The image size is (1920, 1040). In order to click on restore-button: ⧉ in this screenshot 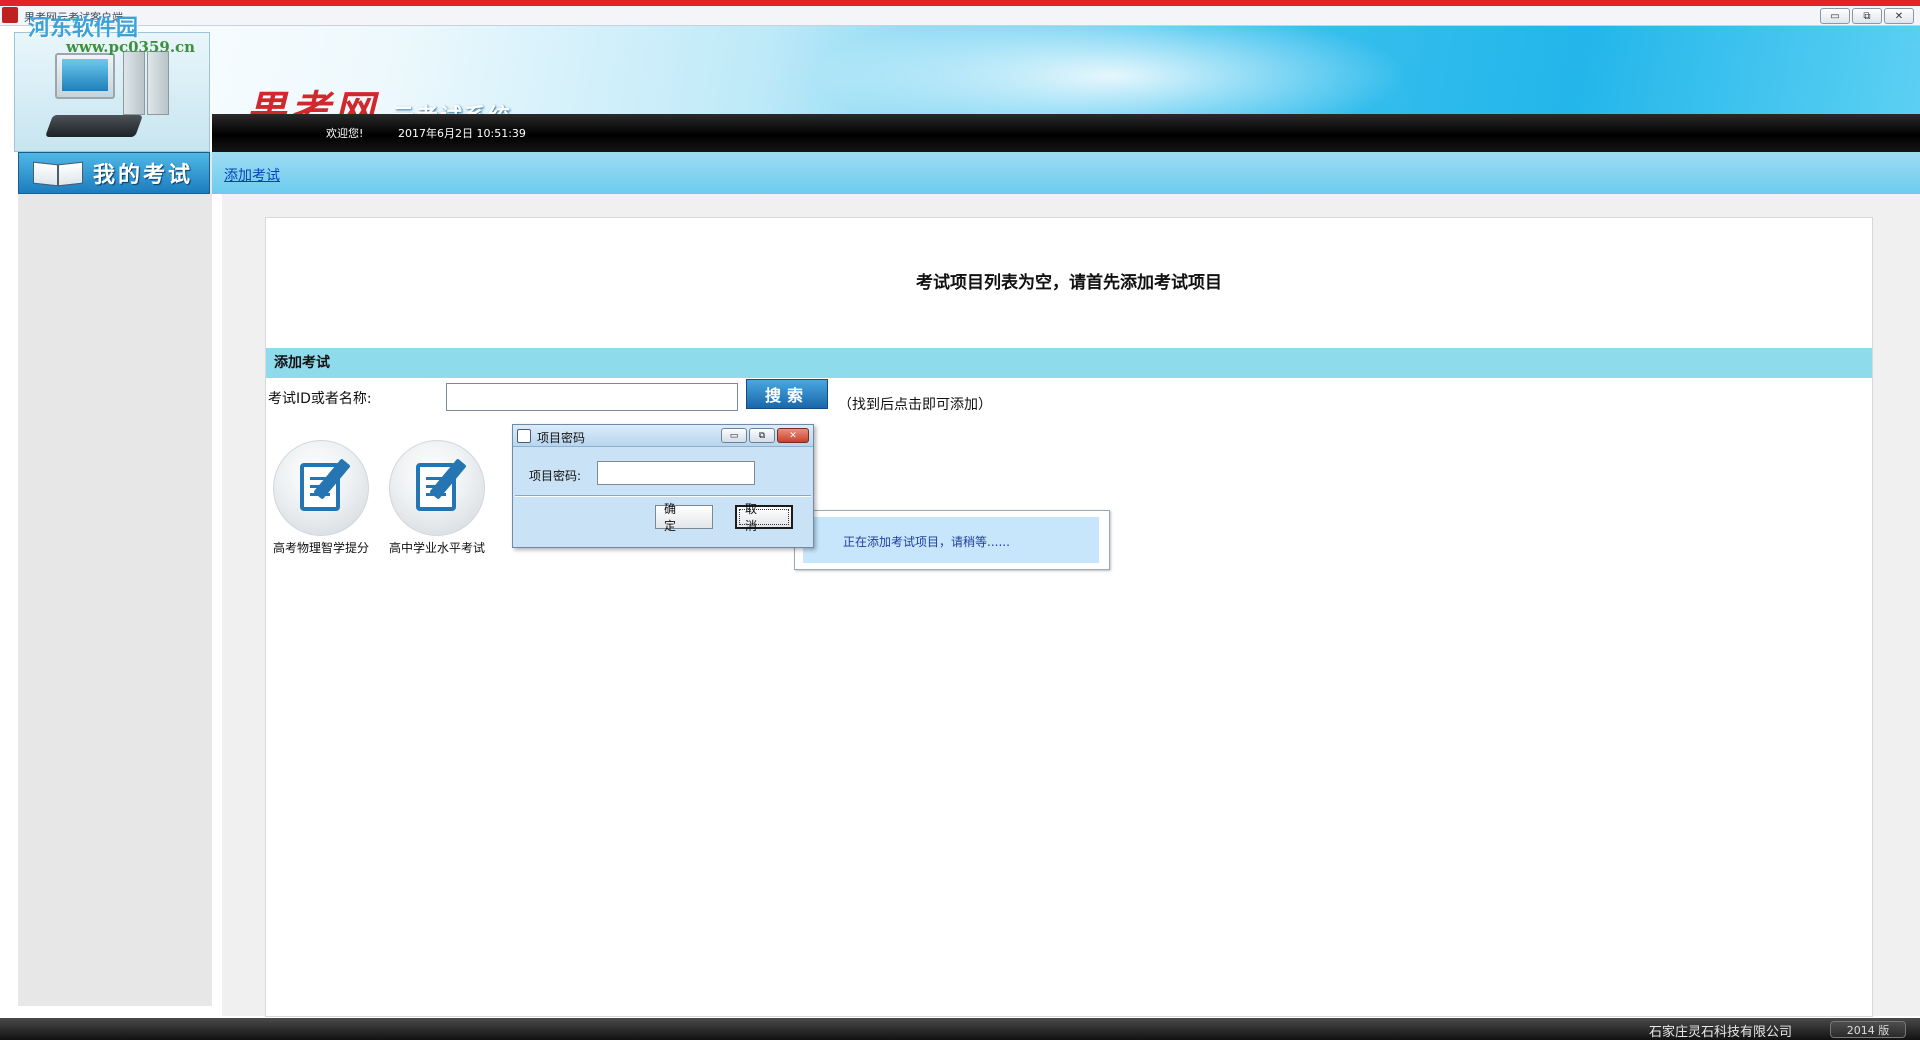, I will do `click(1867, 16)`.